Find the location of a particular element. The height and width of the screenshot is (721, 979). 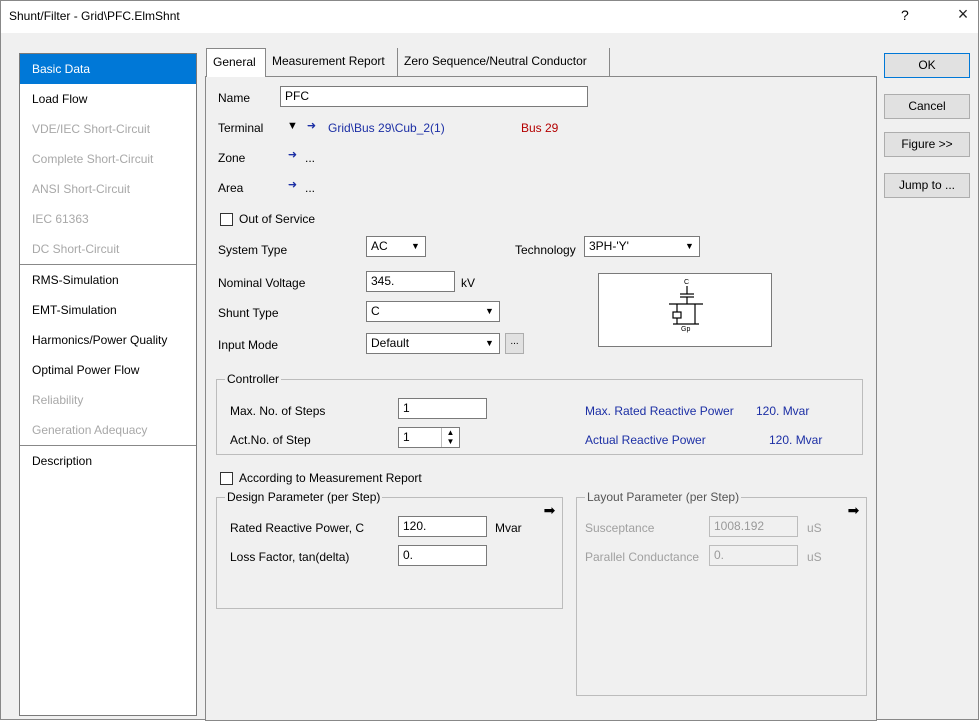

sidebar-item-basic-data: Basic Data is located at coordinates (108, 69).